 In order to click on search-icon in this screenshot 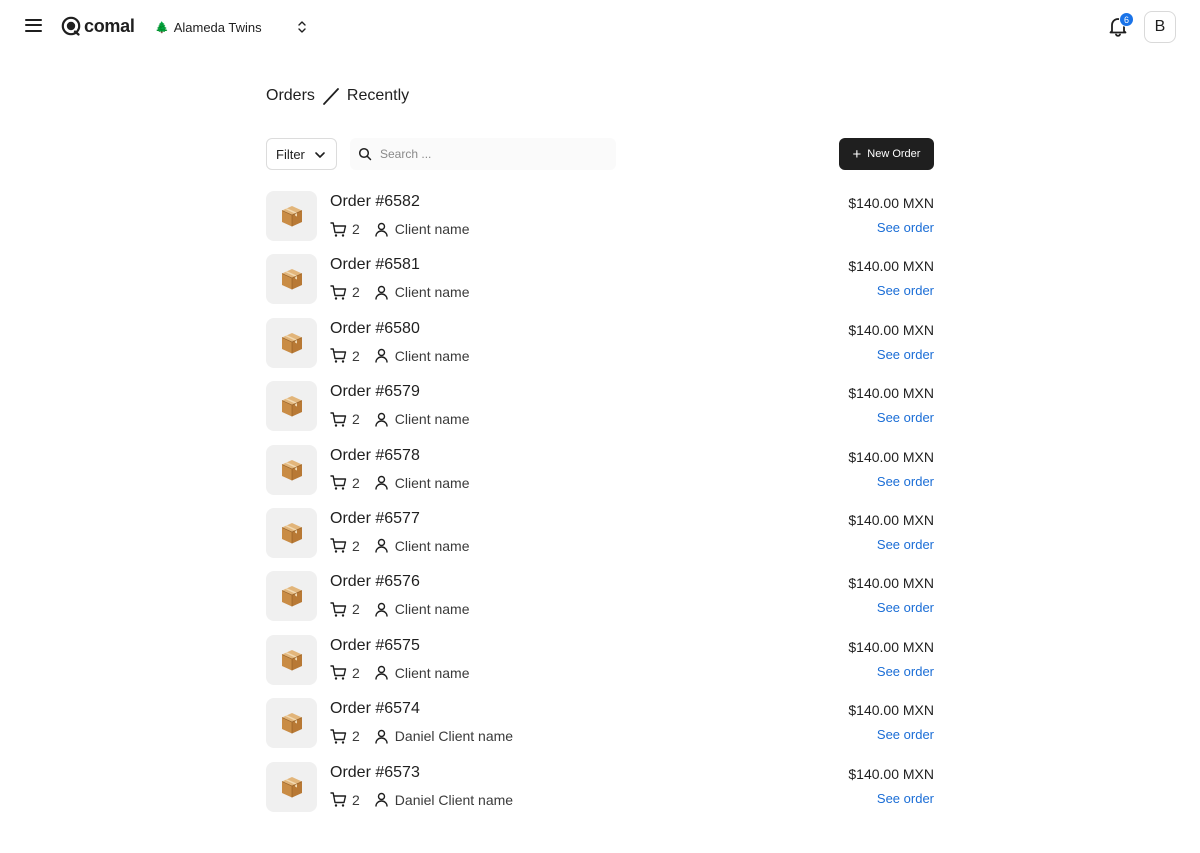, I will do `click(365, 154)`.